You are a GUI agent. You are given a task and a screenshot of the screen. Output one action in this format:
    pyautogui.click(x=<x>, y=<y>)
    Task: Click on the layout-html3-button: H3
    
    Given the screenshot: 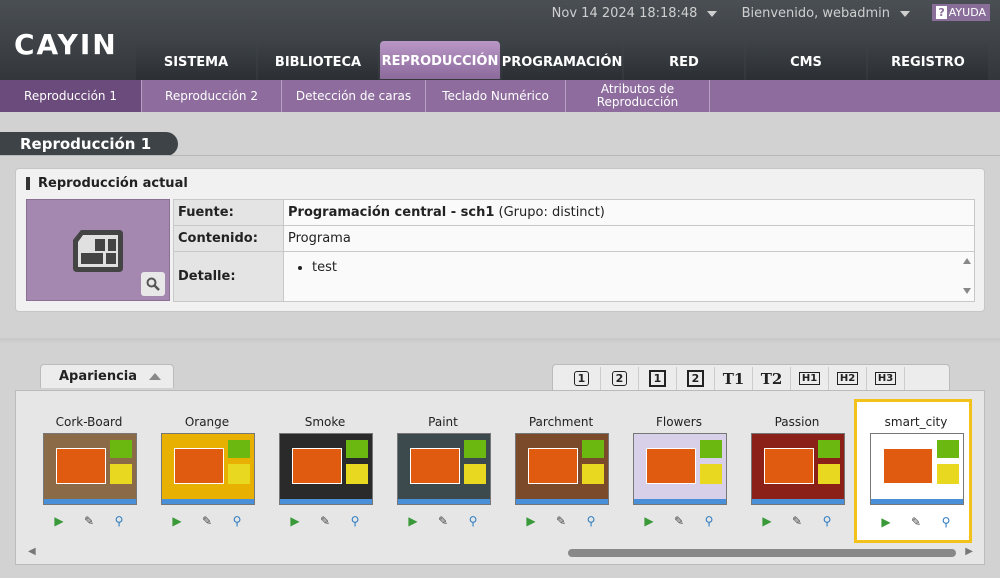 What is the action you would take?
    pyautogui.click(x=886, y=378)
    